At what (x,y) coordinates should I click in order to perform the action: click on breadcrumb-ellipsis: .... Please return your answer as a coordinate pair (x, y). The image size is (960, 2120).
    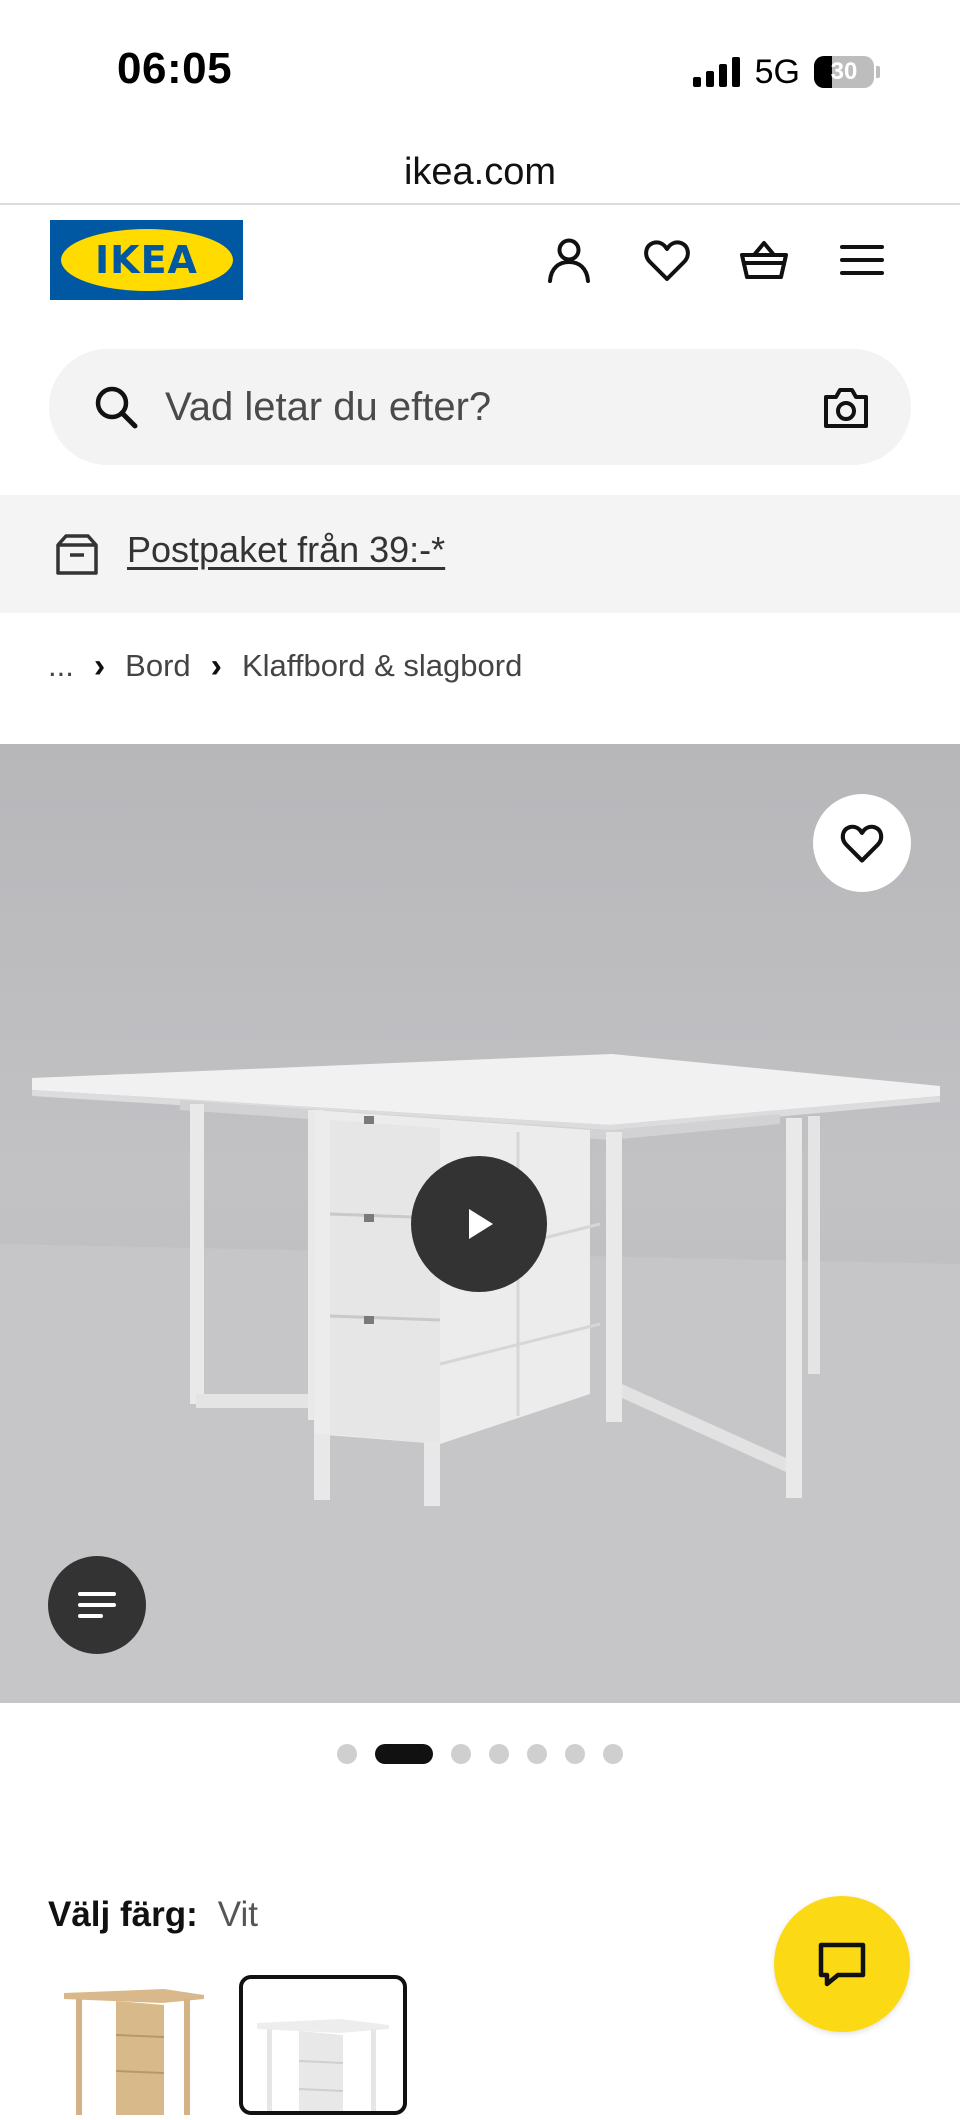
    Looking at the image, I should click on (61, 666).